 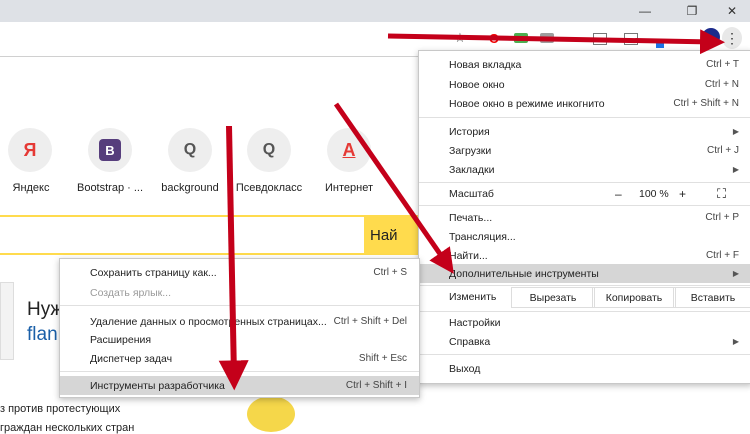 I want to click on arrow-to-more-tools, so click(x=393, y=188).